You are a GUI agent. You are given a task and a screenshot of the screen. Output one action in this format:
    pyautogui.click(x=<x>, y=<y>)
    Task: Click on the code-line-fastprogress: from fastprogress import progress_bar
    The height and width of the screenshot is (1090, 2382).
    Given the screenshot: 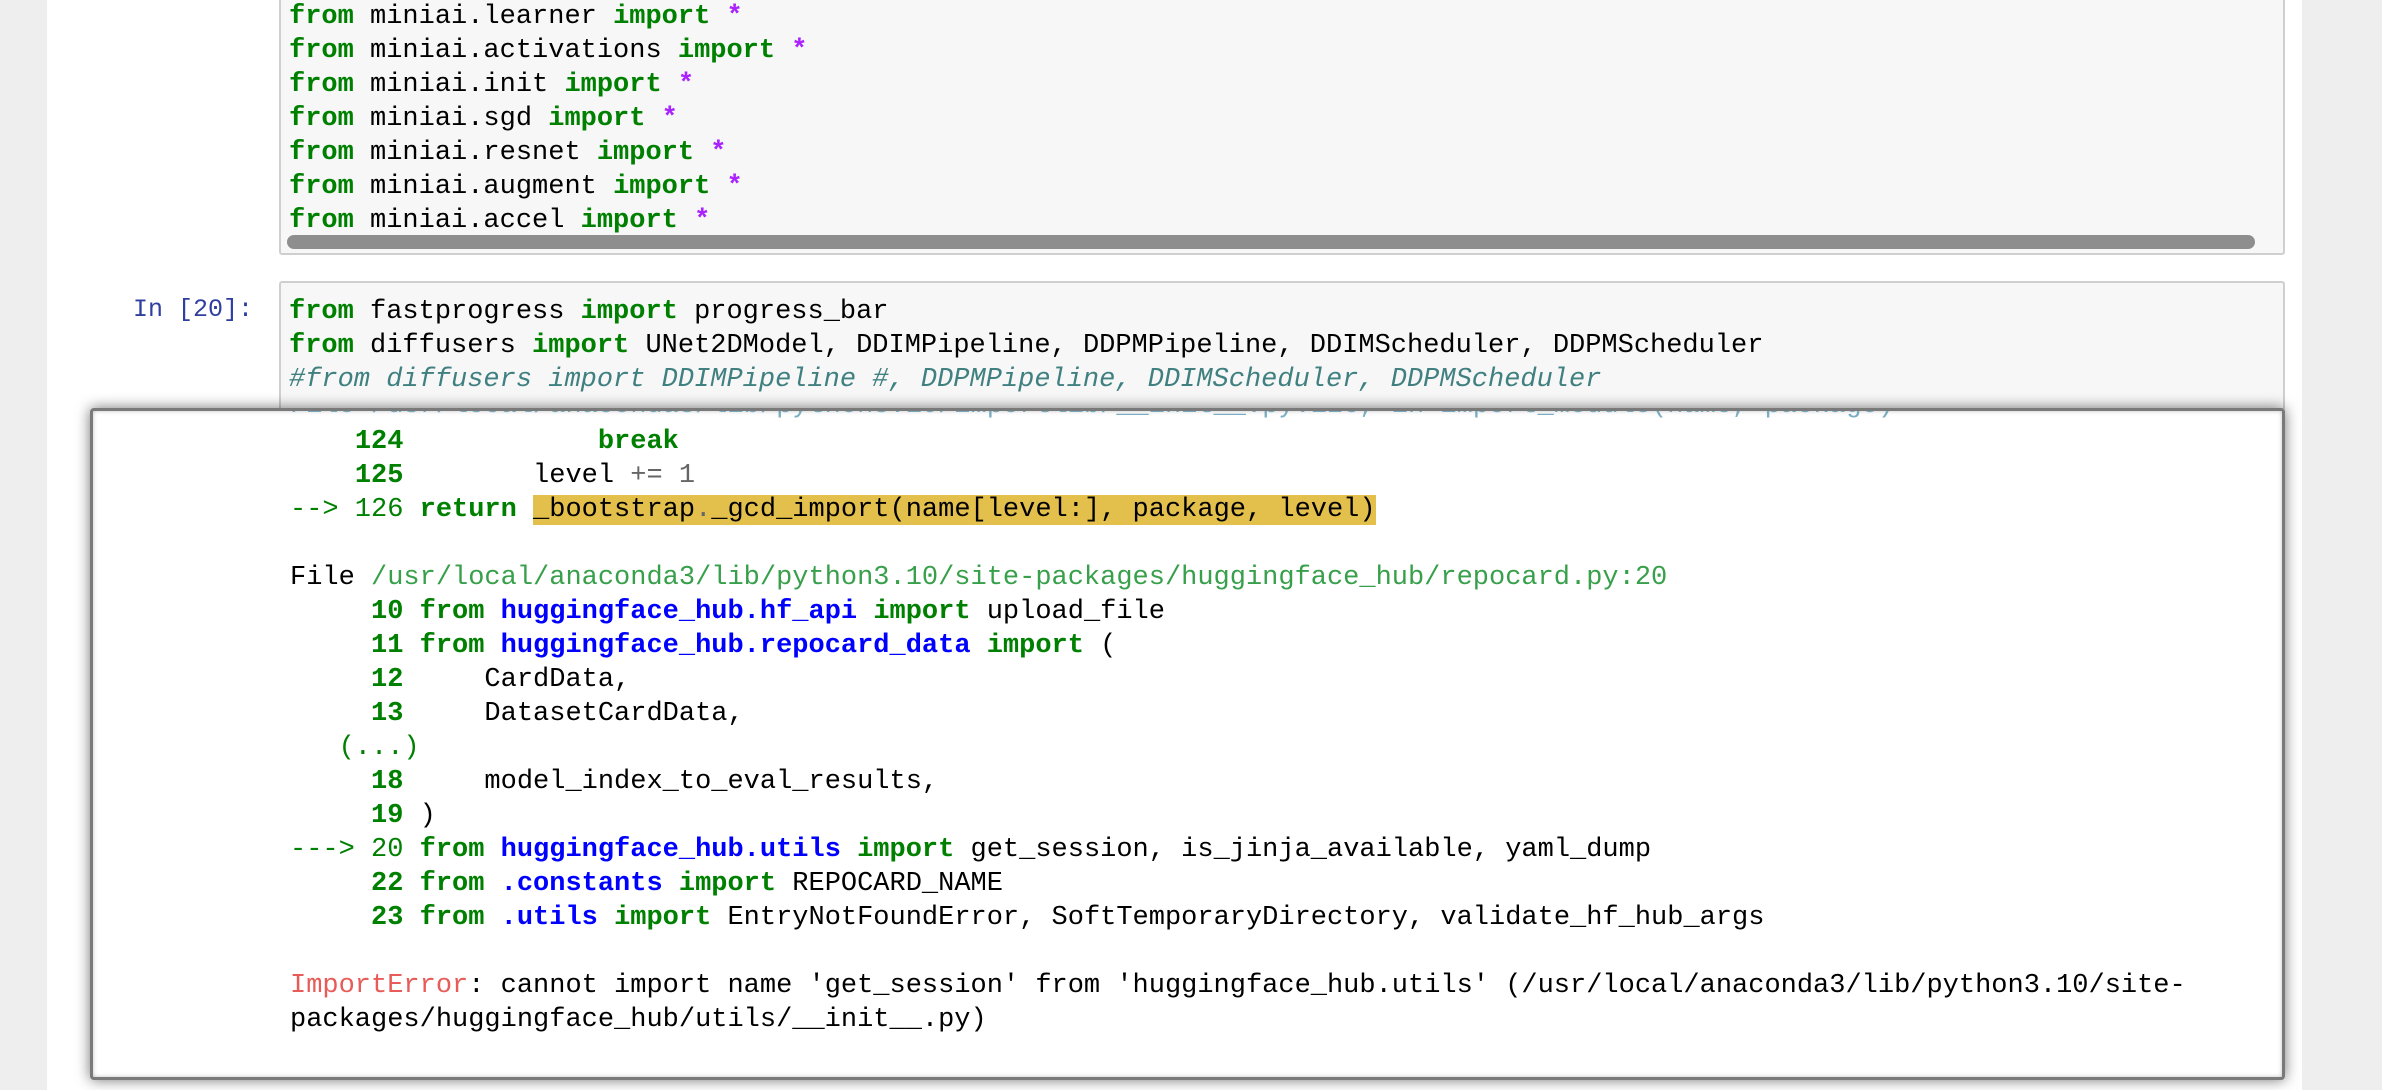 What is the action you would take?
    pyautogui.click(x=589, y=312)
    